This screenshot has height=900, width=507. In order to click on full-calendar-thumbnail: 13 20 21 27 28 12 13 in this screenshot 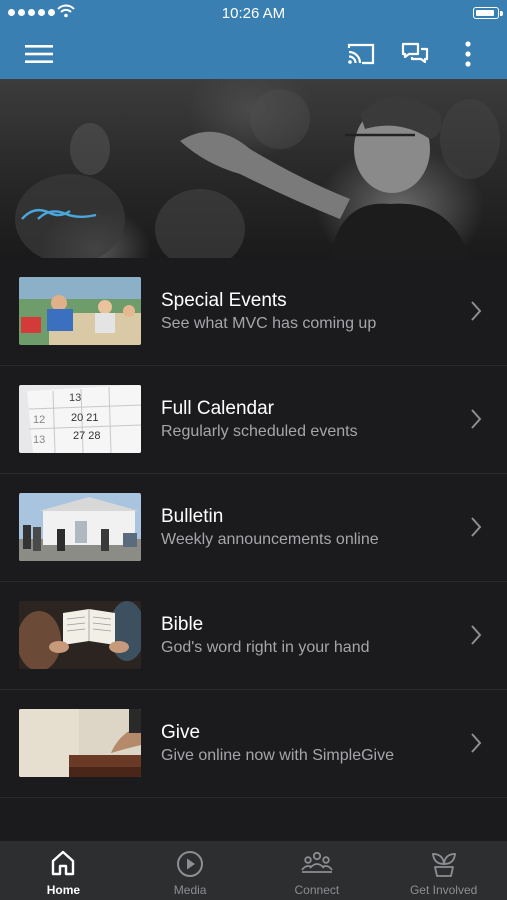, I will do `click(80, 419)`.